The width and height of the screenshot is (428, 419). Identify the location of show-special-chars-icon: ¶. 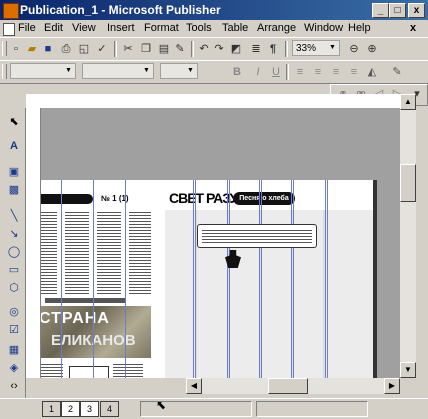
(273, 49).